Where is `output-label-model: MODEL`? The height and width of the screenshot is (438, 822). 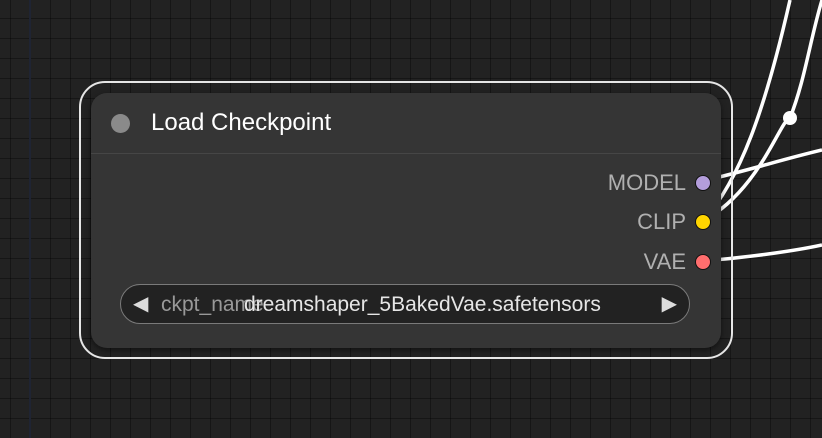
output-label-model: MODEL is located at coordinates (646, 182).